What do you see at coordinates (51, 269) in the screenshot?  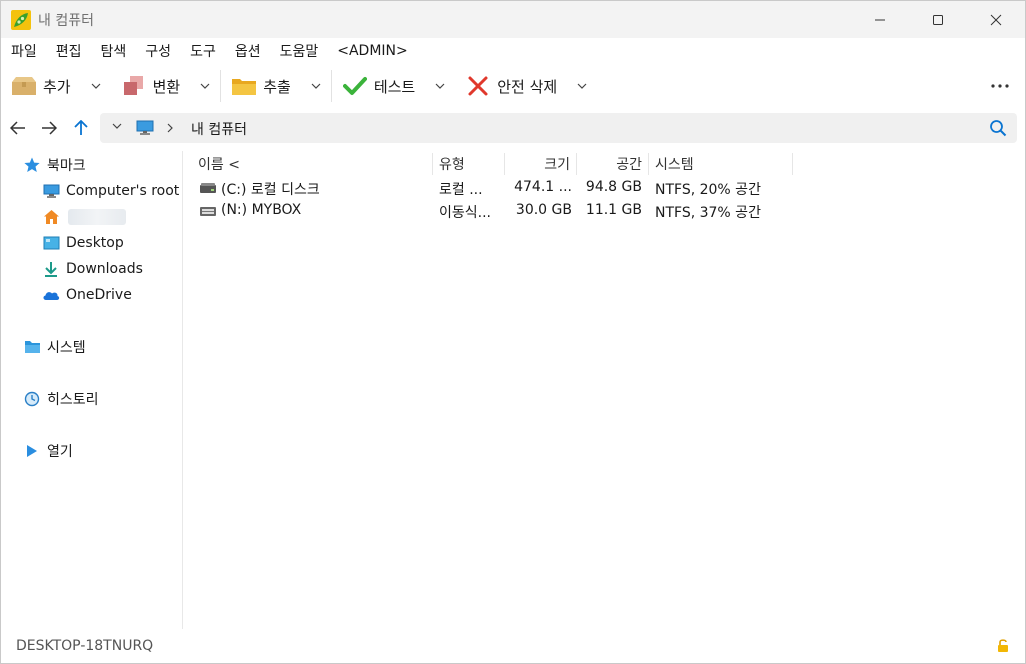 I see `download-icon` at bounding box center [51, 269].